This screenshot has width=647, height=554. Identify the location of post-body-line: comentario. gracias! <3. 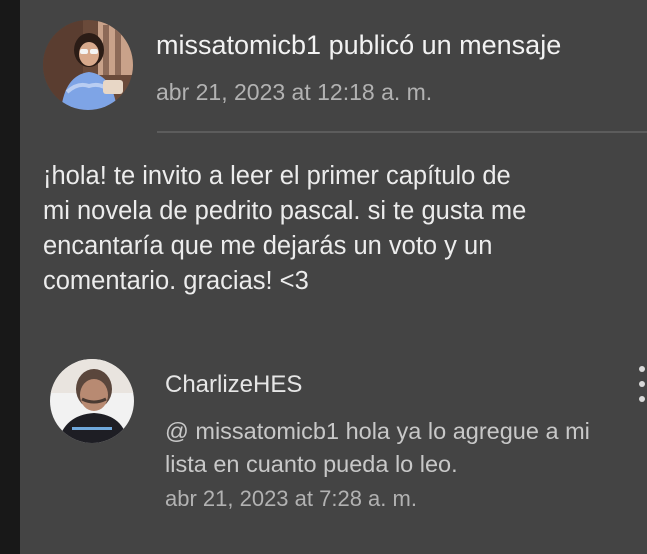
(176, 281).